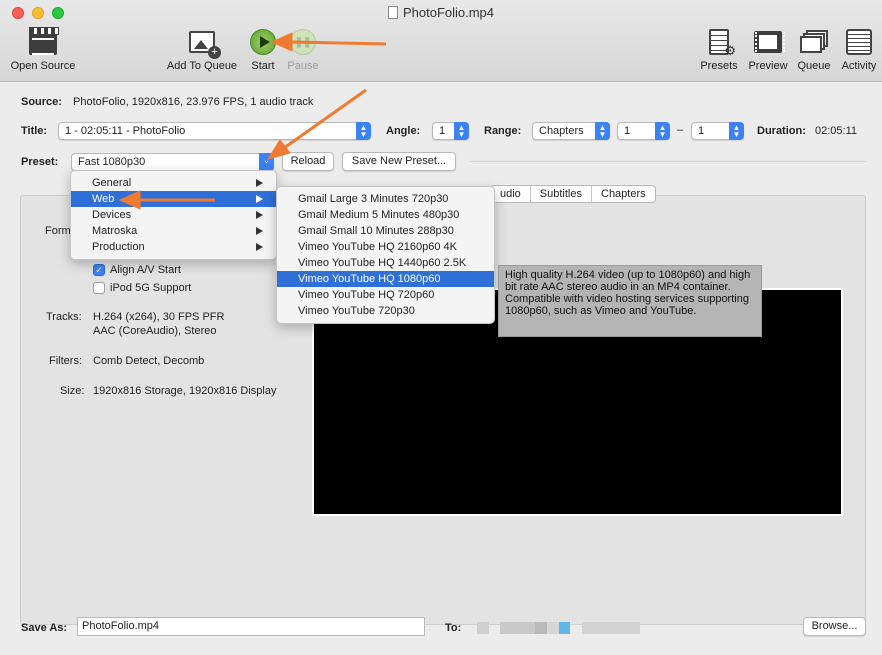  What do you see at coordinates (316, 124) in the screenshot?
I see `arrow-to-preset` at bounding box center [316, 124].